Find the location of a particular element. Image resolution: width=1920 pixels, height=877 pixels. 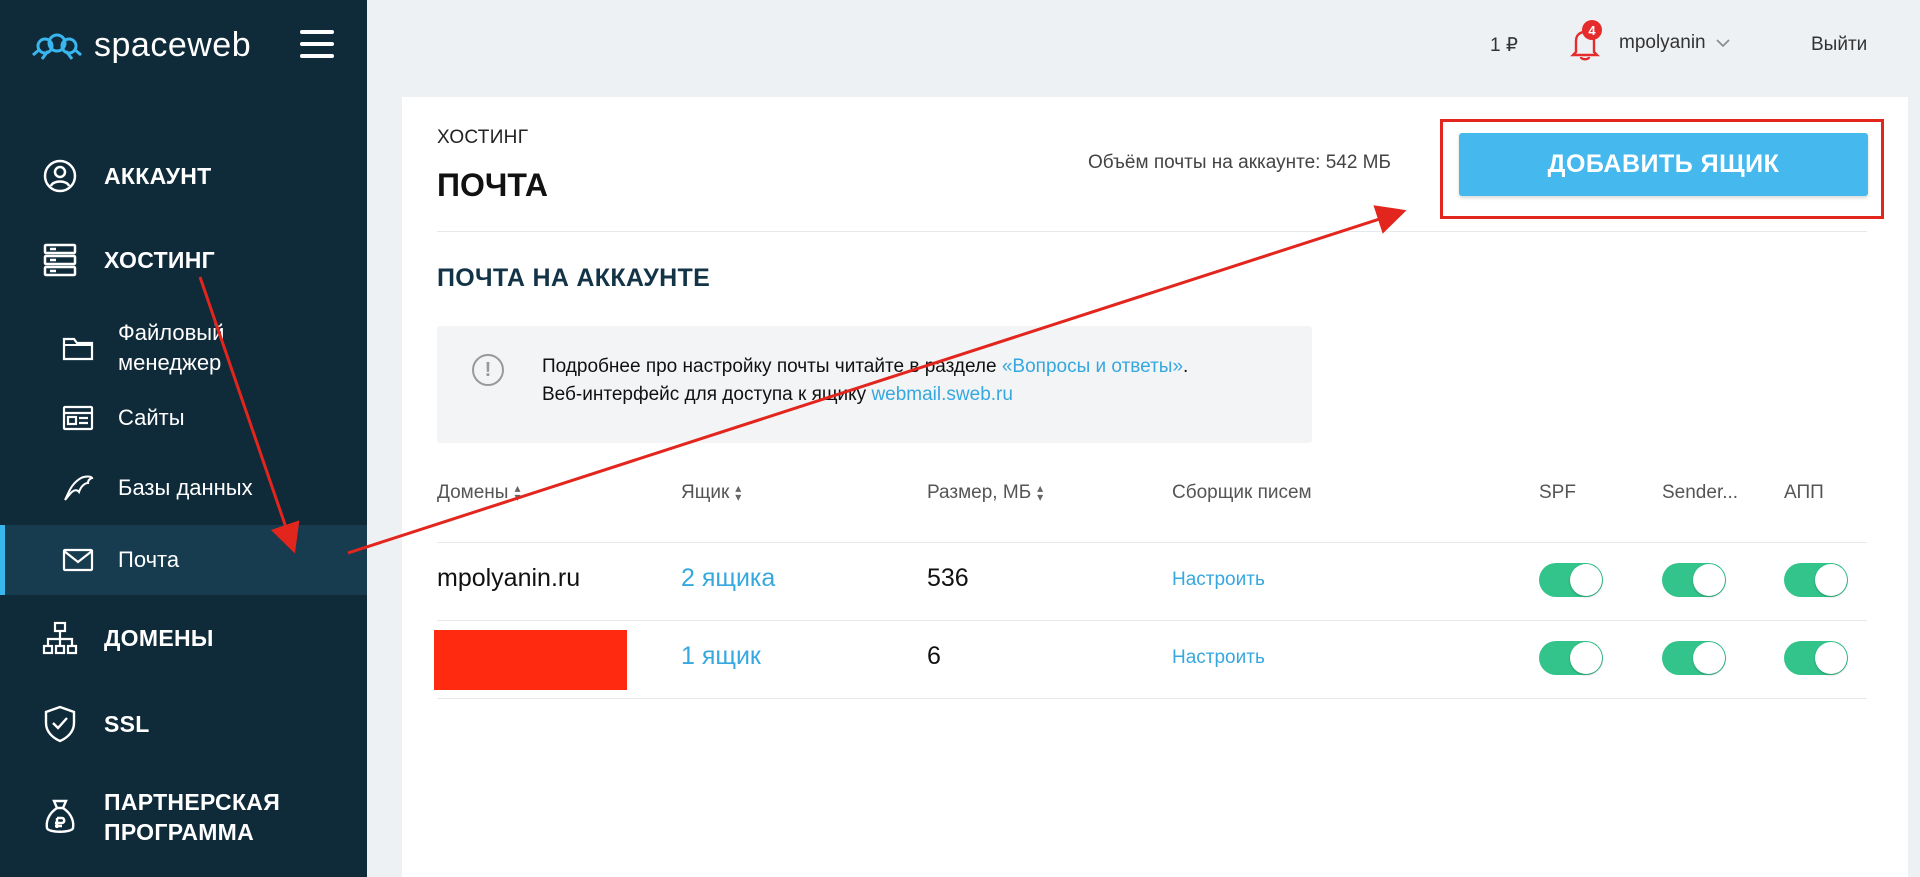

faq-link: «Вопросы и ответы» is located at coordinates (1092, 366).